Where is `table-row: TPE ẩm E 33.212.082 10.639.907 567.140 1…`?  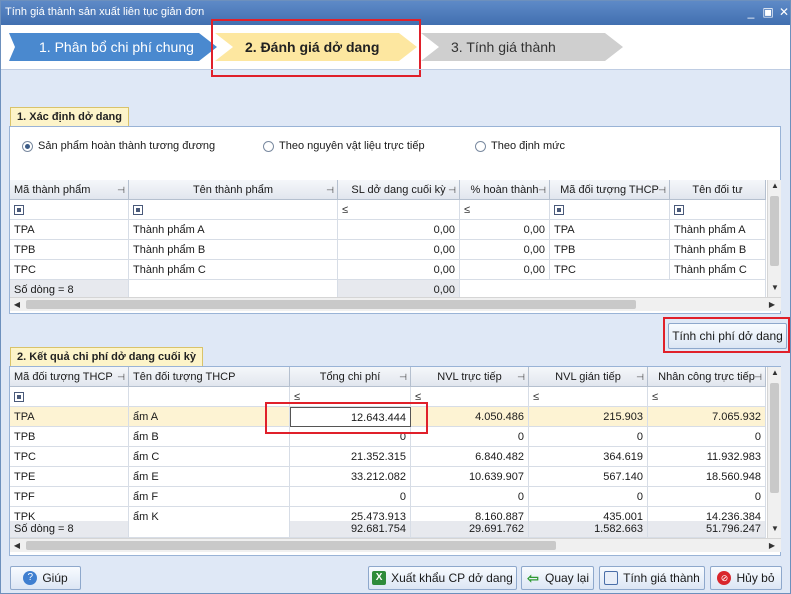 table-row: TPE ẩm E 33.212.082 10.639.907 567.140 1… is located at coordinates (388, 477).